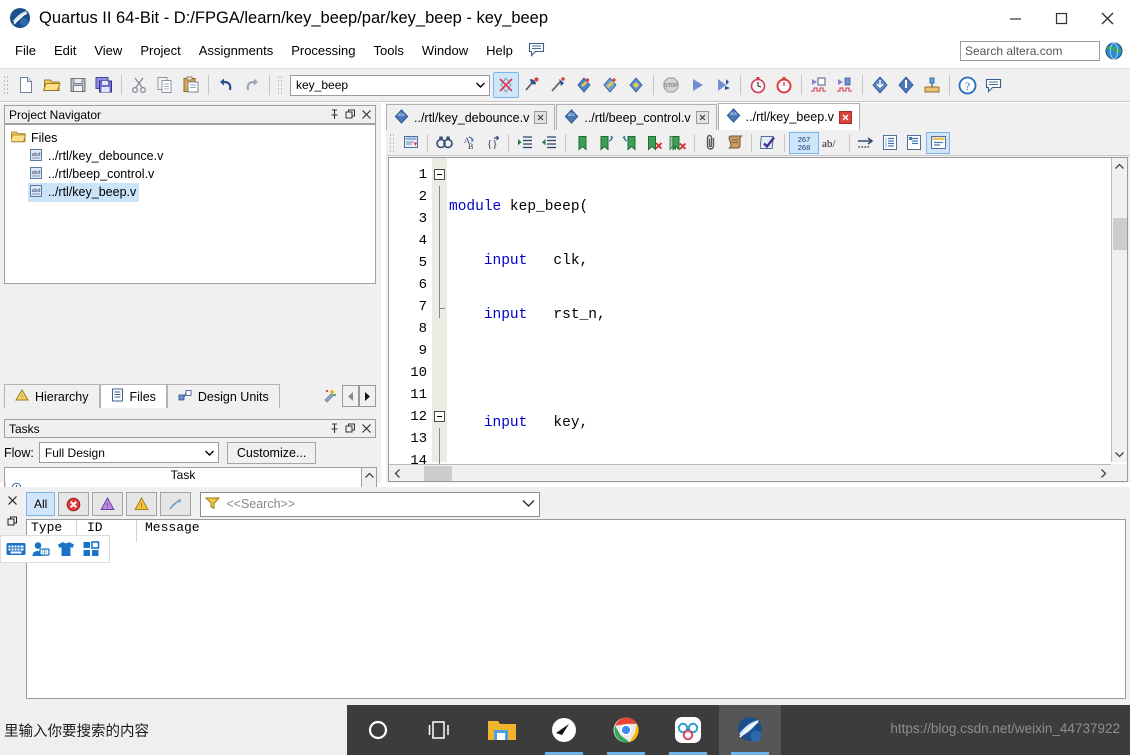  What do you see at coordinates (723, 85) in the screenshot?
I see `play-next-button` at bounding box center [723, 85].